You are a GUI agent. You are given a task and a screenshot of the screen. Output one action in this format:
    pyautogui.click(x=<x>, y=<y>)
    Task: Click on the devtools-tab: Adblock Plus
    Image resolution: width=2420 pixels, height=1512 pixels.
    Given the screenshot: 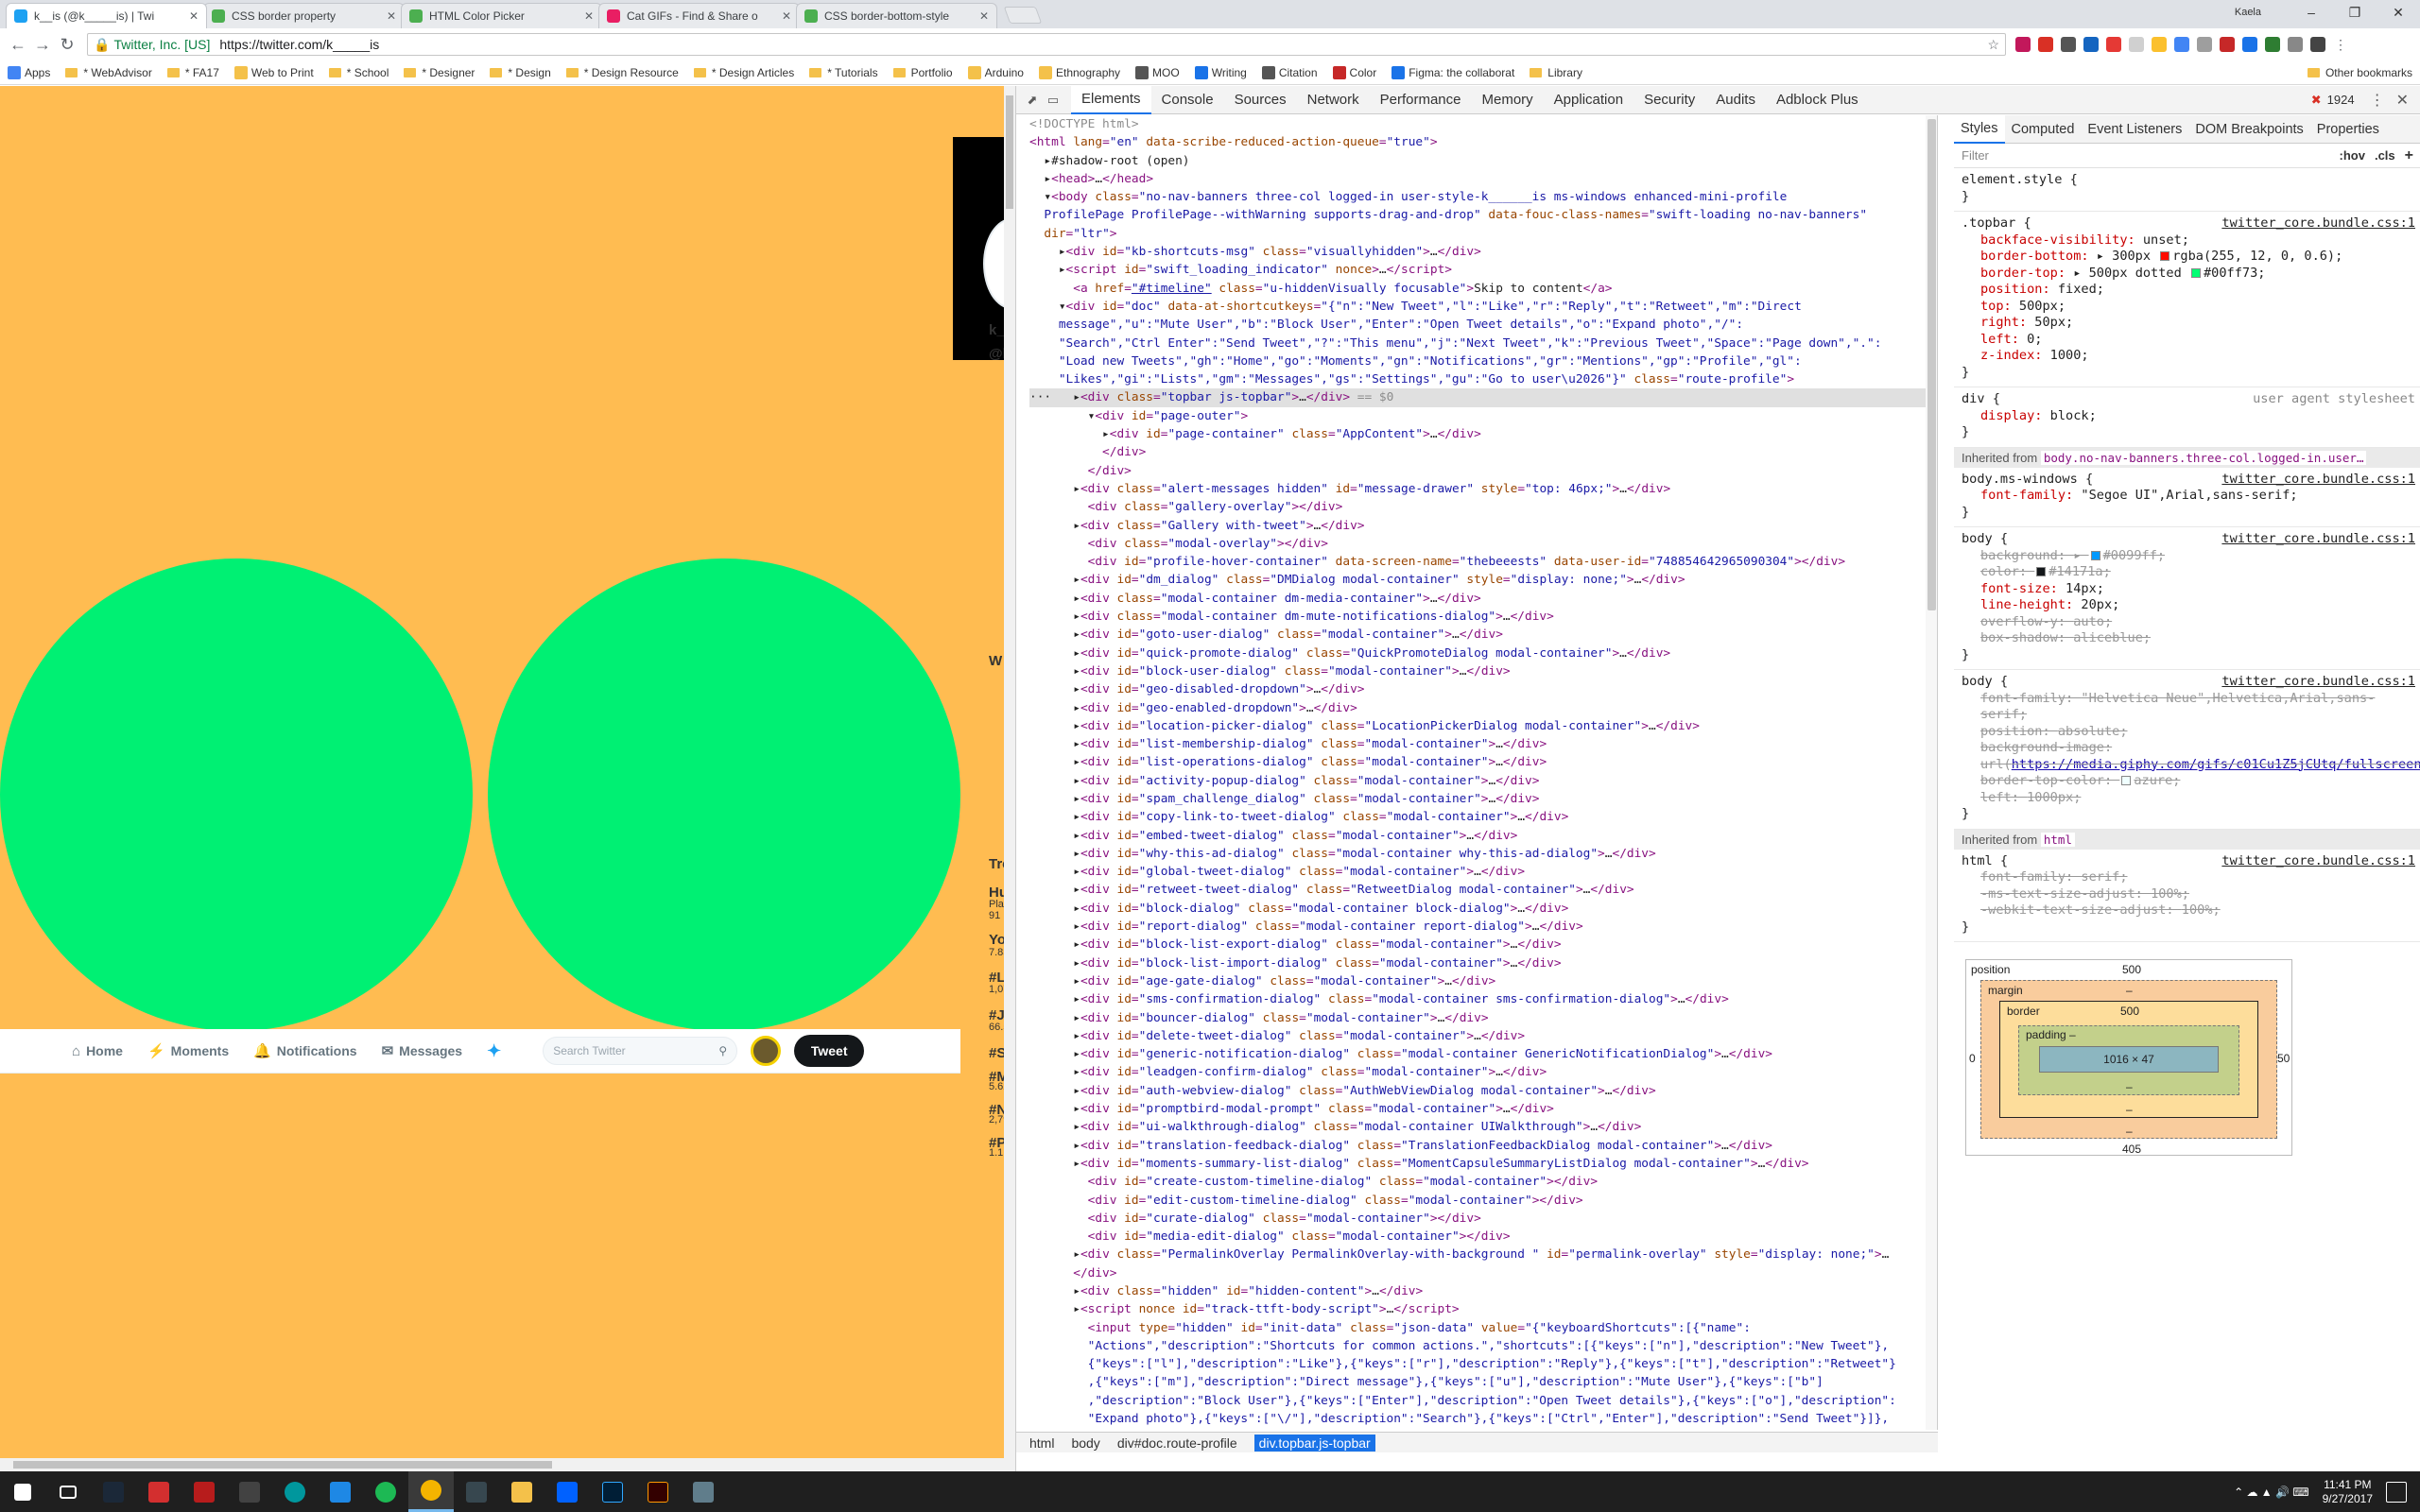 What is the action you would take?
    pyautogui.click(x=1817, y=100)
    